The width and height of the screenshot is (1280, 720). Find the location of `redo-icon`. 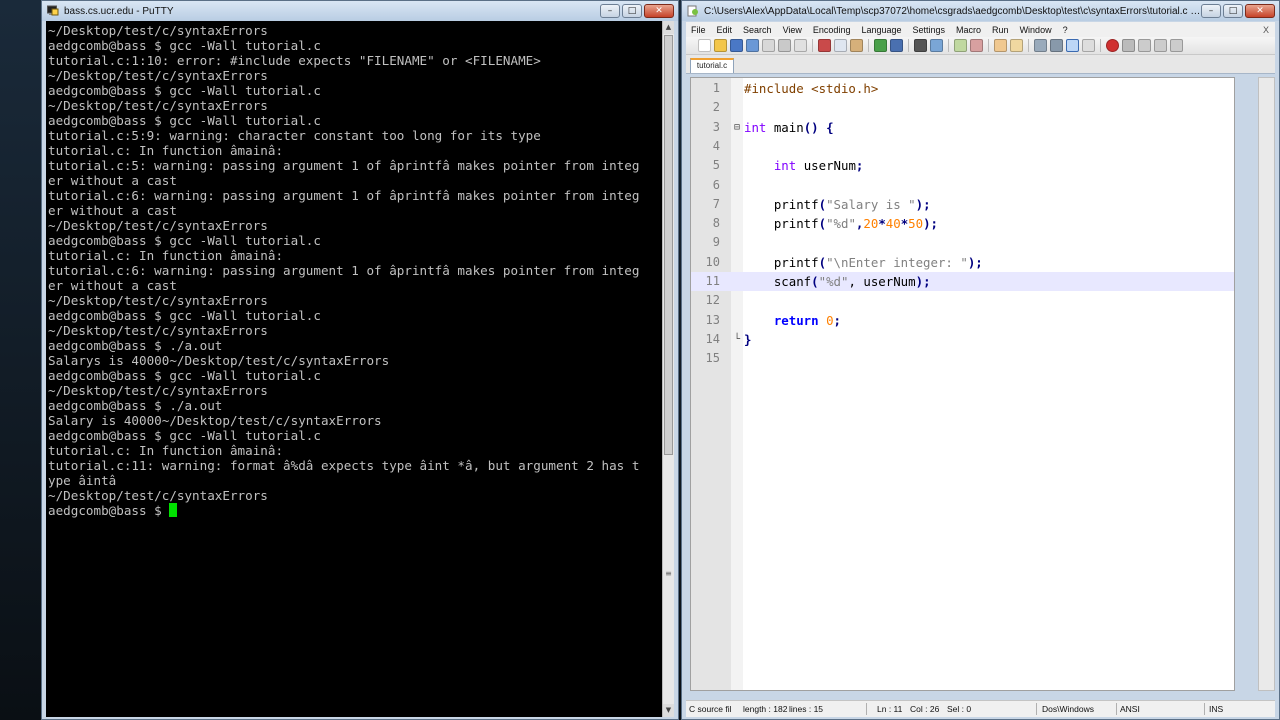

redo-icon is located at coordinates (896, 45).